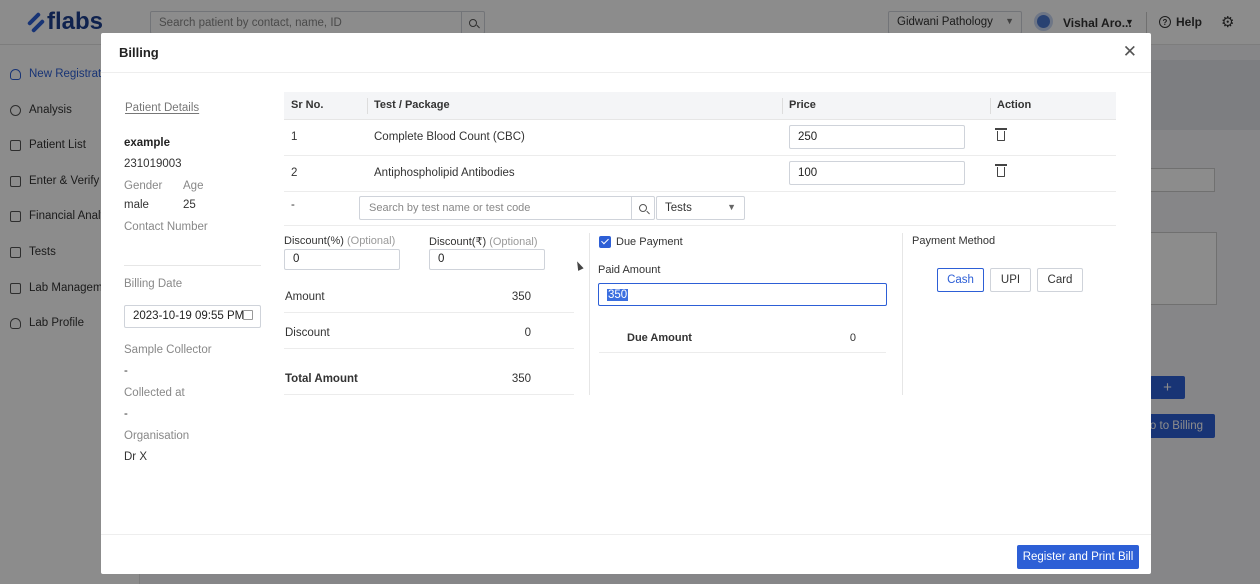 This screenshot has height=584, width=1260. Describe the element at coordinates (1010, 280) in the screenshot. I see `upi-button: UPI` at that location.